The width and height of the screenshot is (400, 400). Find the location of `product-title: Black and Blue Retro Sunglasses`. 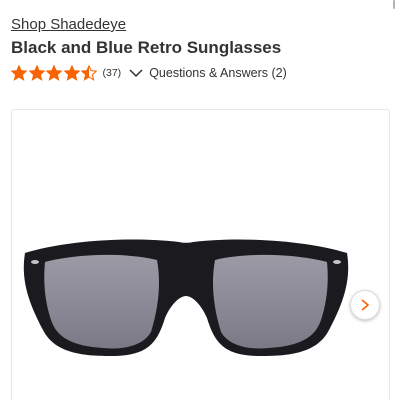

product-title: Black and Blue Retro Sunglasses is located at coordinates (146, 47).